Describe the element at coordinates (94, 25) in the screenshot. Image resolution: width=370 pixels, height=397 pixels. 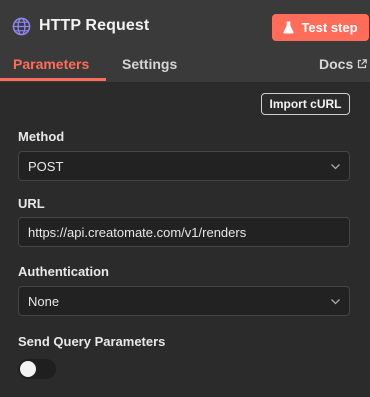
I see `node-title: HTTP Request` at that location.